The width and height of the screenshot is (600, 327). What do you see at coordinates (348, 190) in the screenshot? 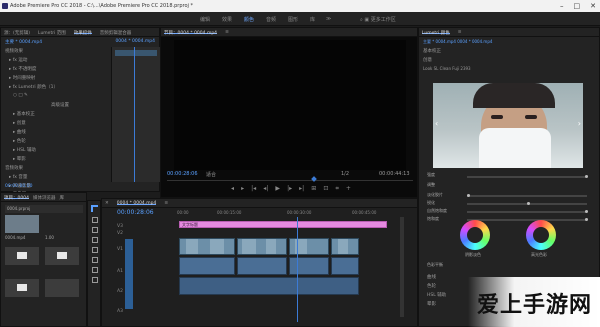
I see `add-button-icon: +` at bounding box center [348, 190].